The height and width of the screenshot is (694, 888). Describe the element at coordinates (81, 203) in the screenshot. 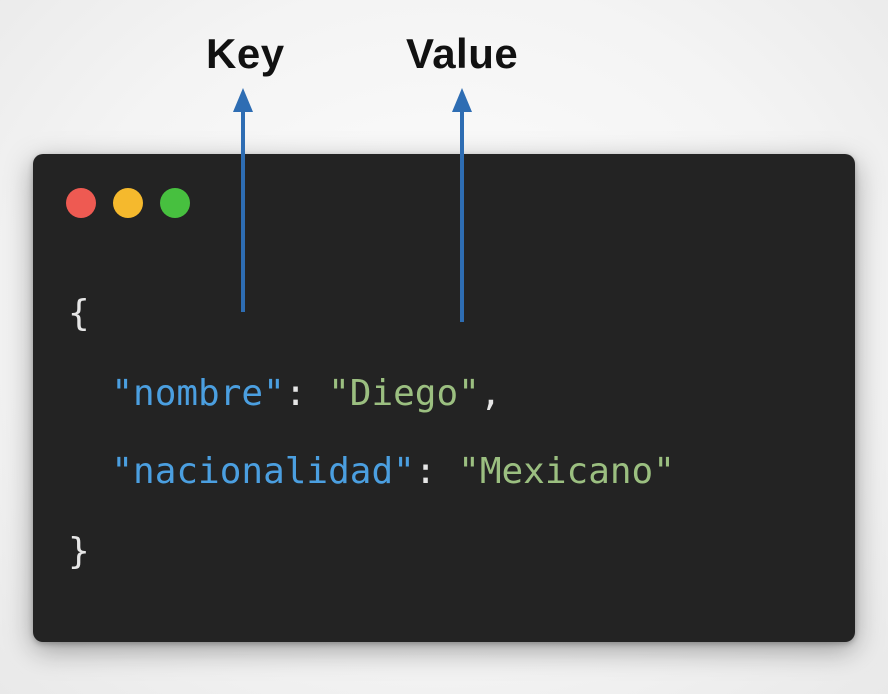

I see `close-dot-icon` at that location.